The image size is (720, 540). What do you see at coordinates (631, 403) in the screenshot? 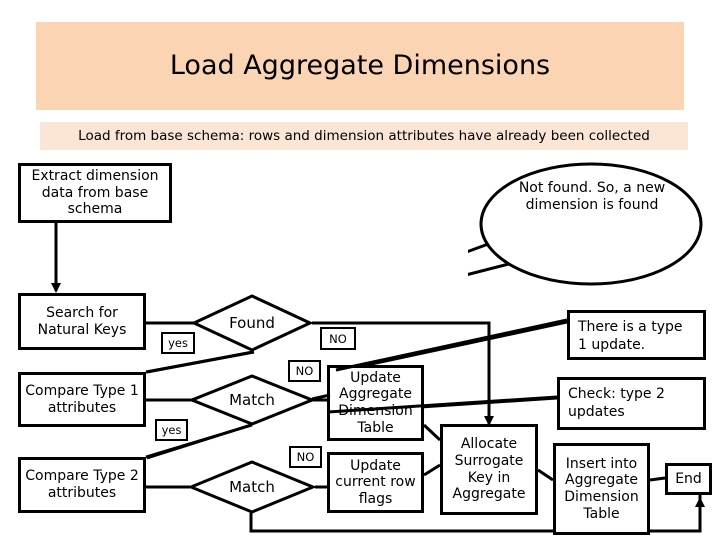
I see `note-check-type-2-updates: Check: type 2 updates` at bounding box center [631, 403].